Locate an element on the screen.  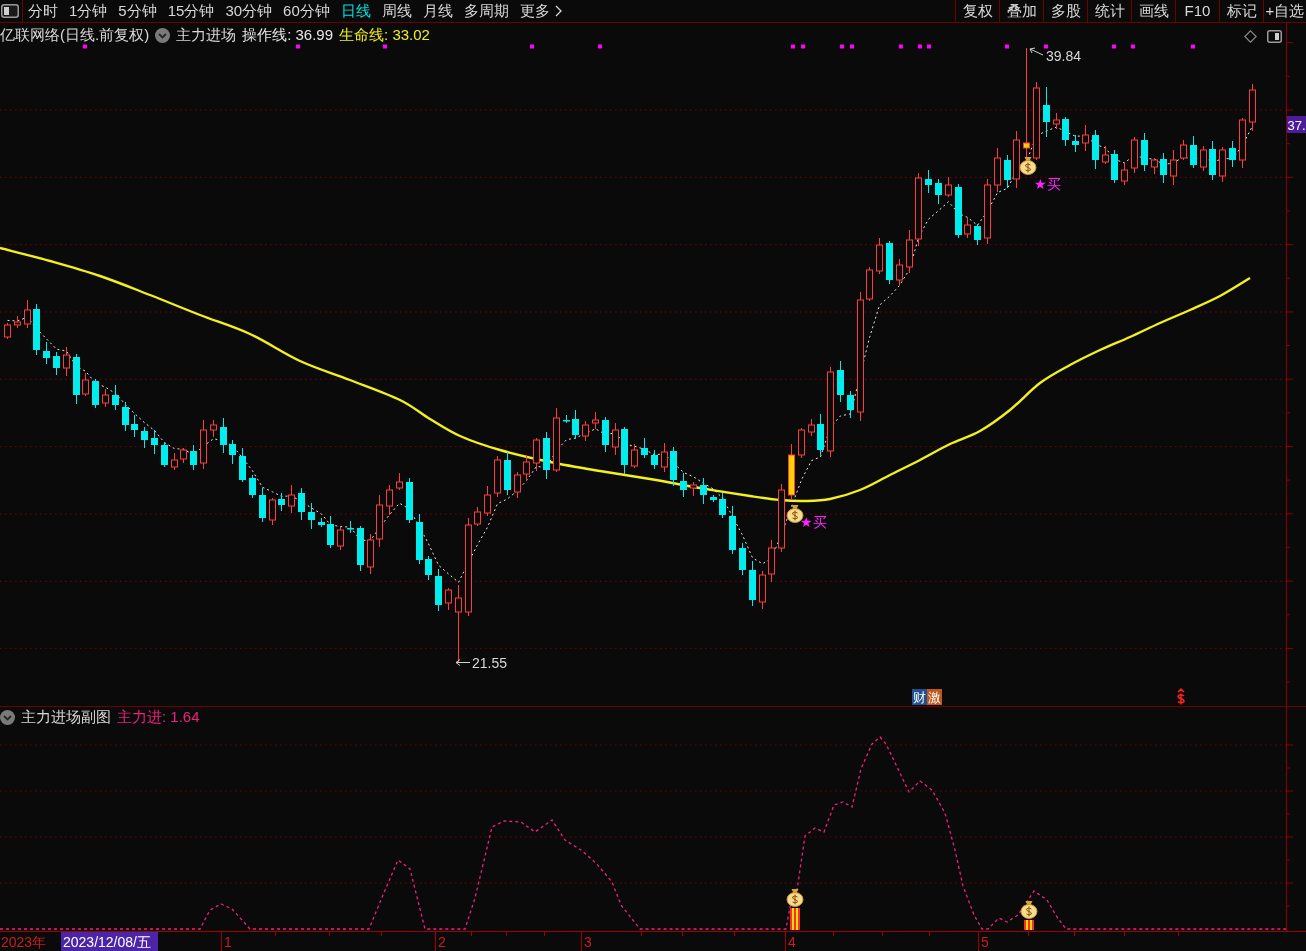
high-price-label: 39.84 is located at coordinates (1064, 56).